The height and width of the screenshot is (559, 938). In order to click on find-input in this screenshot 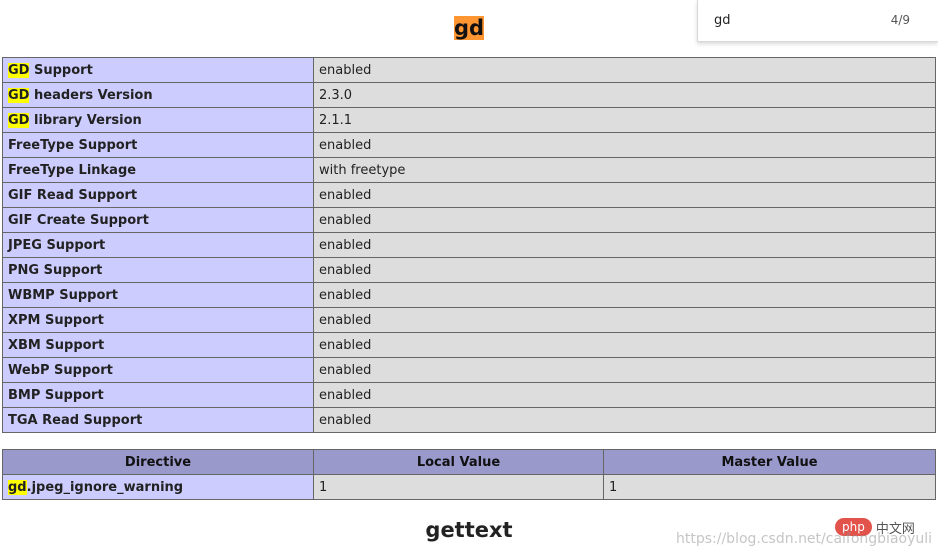, I will do `click(789, 20)`.